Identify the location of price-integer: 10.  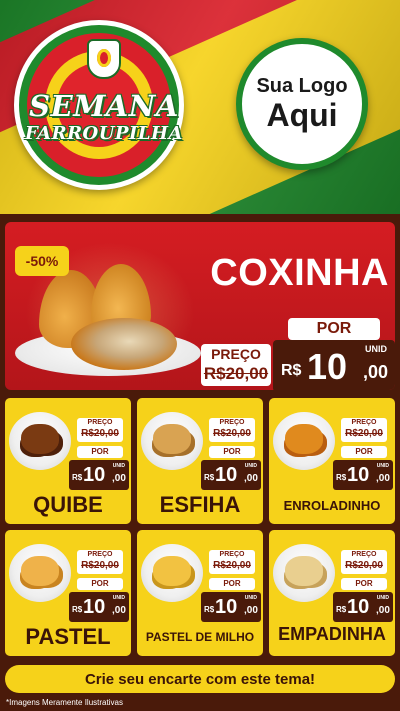
(327, 366).